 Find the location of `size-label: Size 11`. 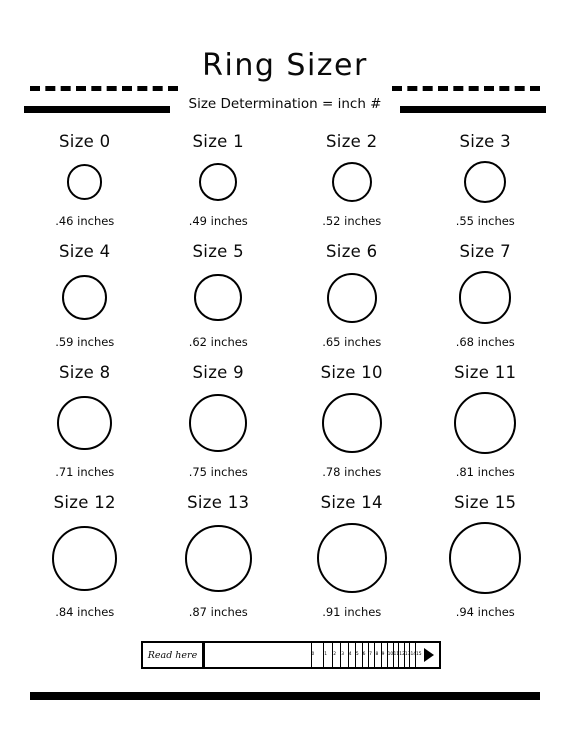

size-label: Size 11 is located at coordinates (485, 372).